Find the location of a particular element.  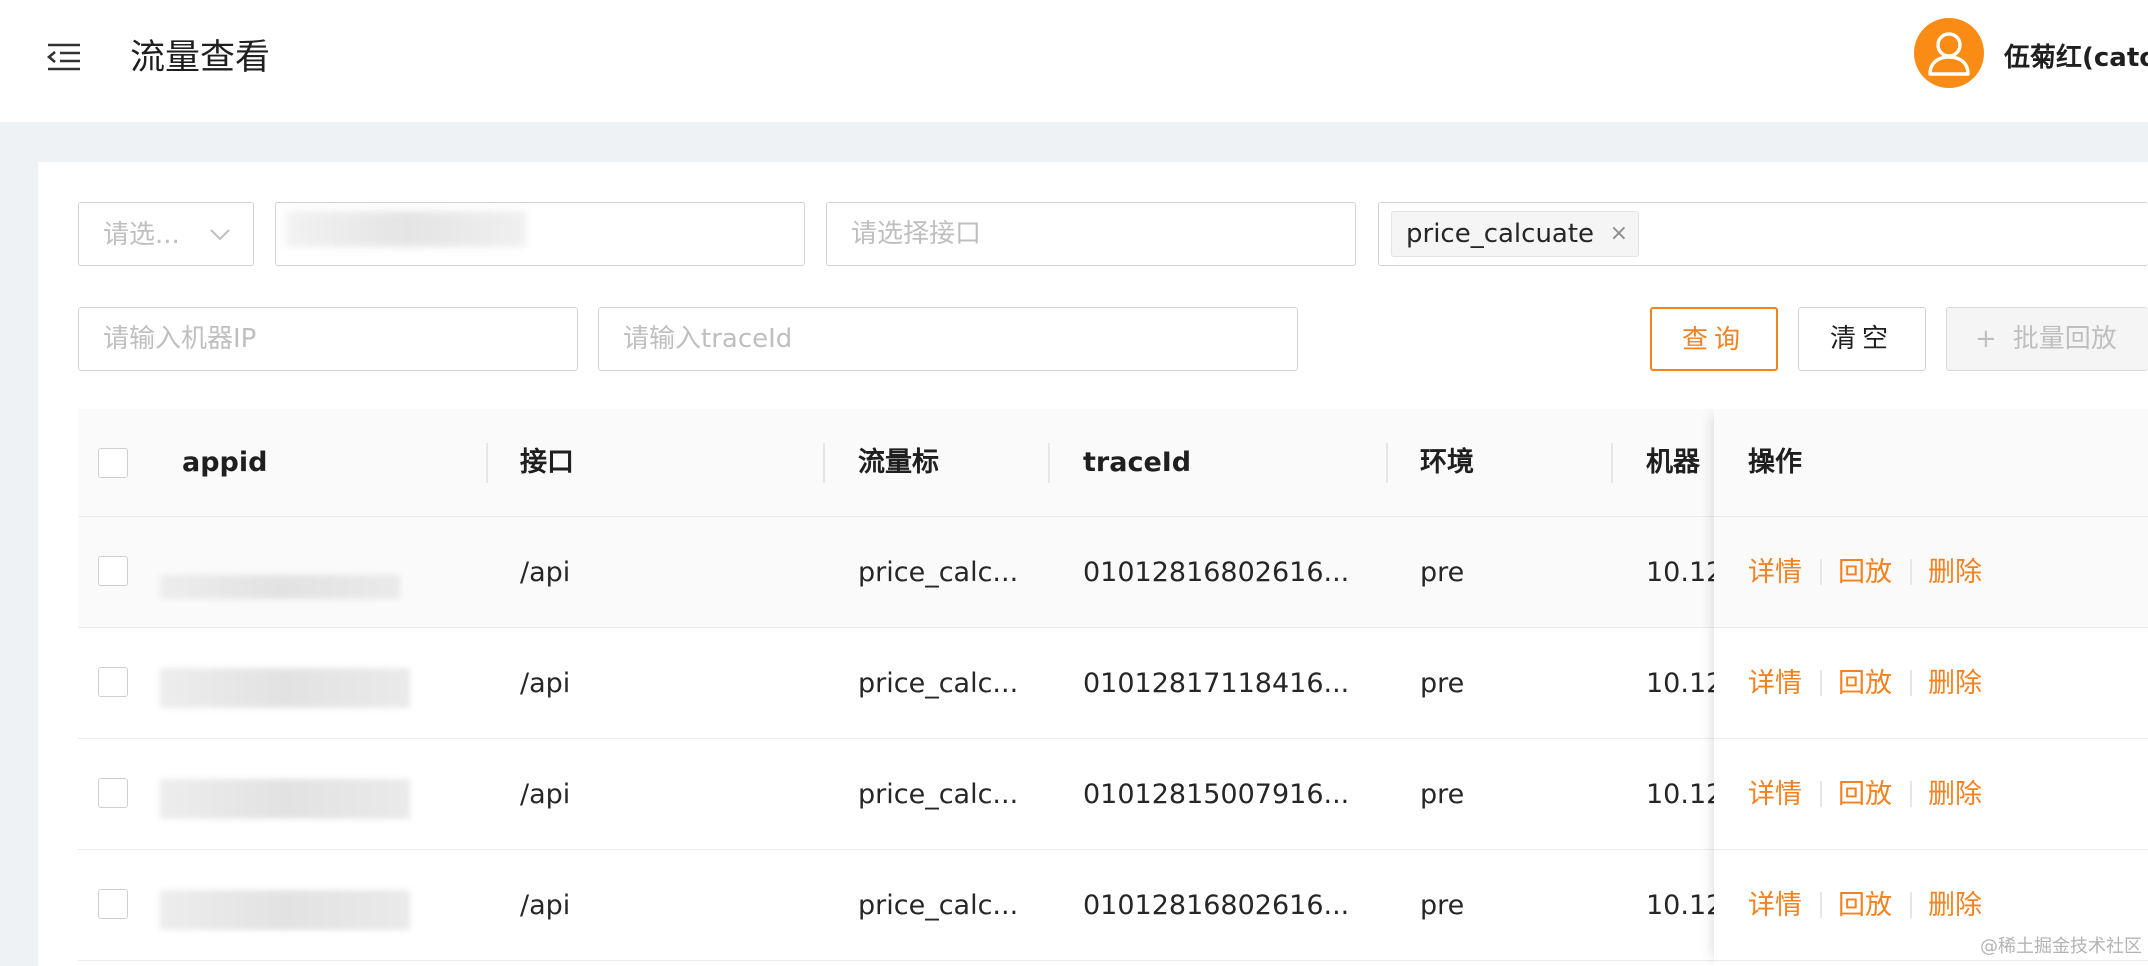

clear-button: 清空 is located at coordinates (1862, 339).